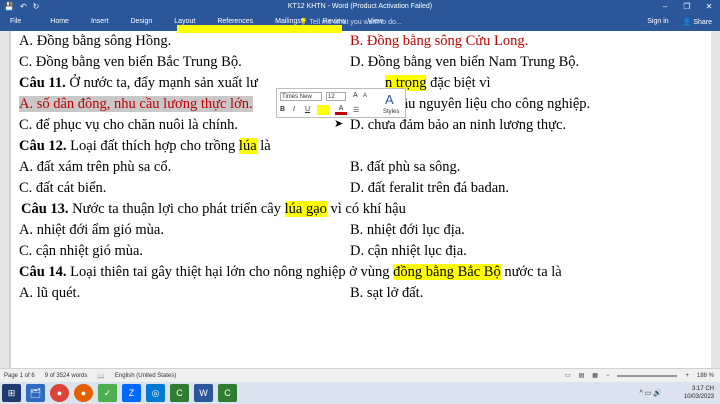 The image size is (720, 404). Describe the element at coordinates (665, 7) in the screenshot. I see `minimize-button: –` at that location.